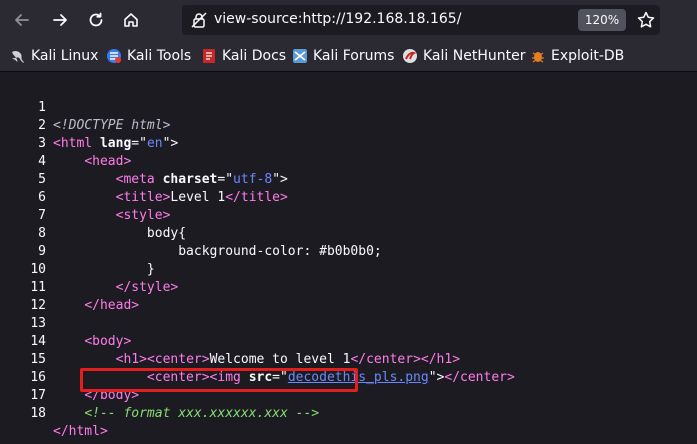  Describe the element at coordinates (354, 56) in the screenshot. I see `bookmark-label: Kali Forums` at that location.